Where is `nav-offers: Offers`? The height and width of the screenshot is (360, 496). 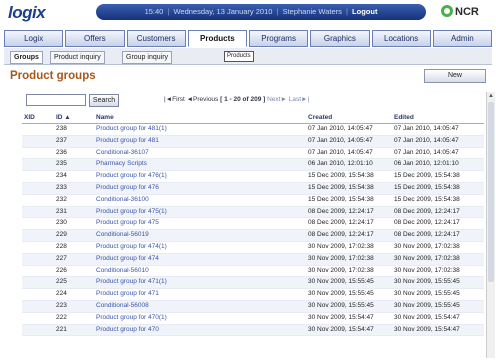 nav-offers: Offers is located at coordinates (95, 38).